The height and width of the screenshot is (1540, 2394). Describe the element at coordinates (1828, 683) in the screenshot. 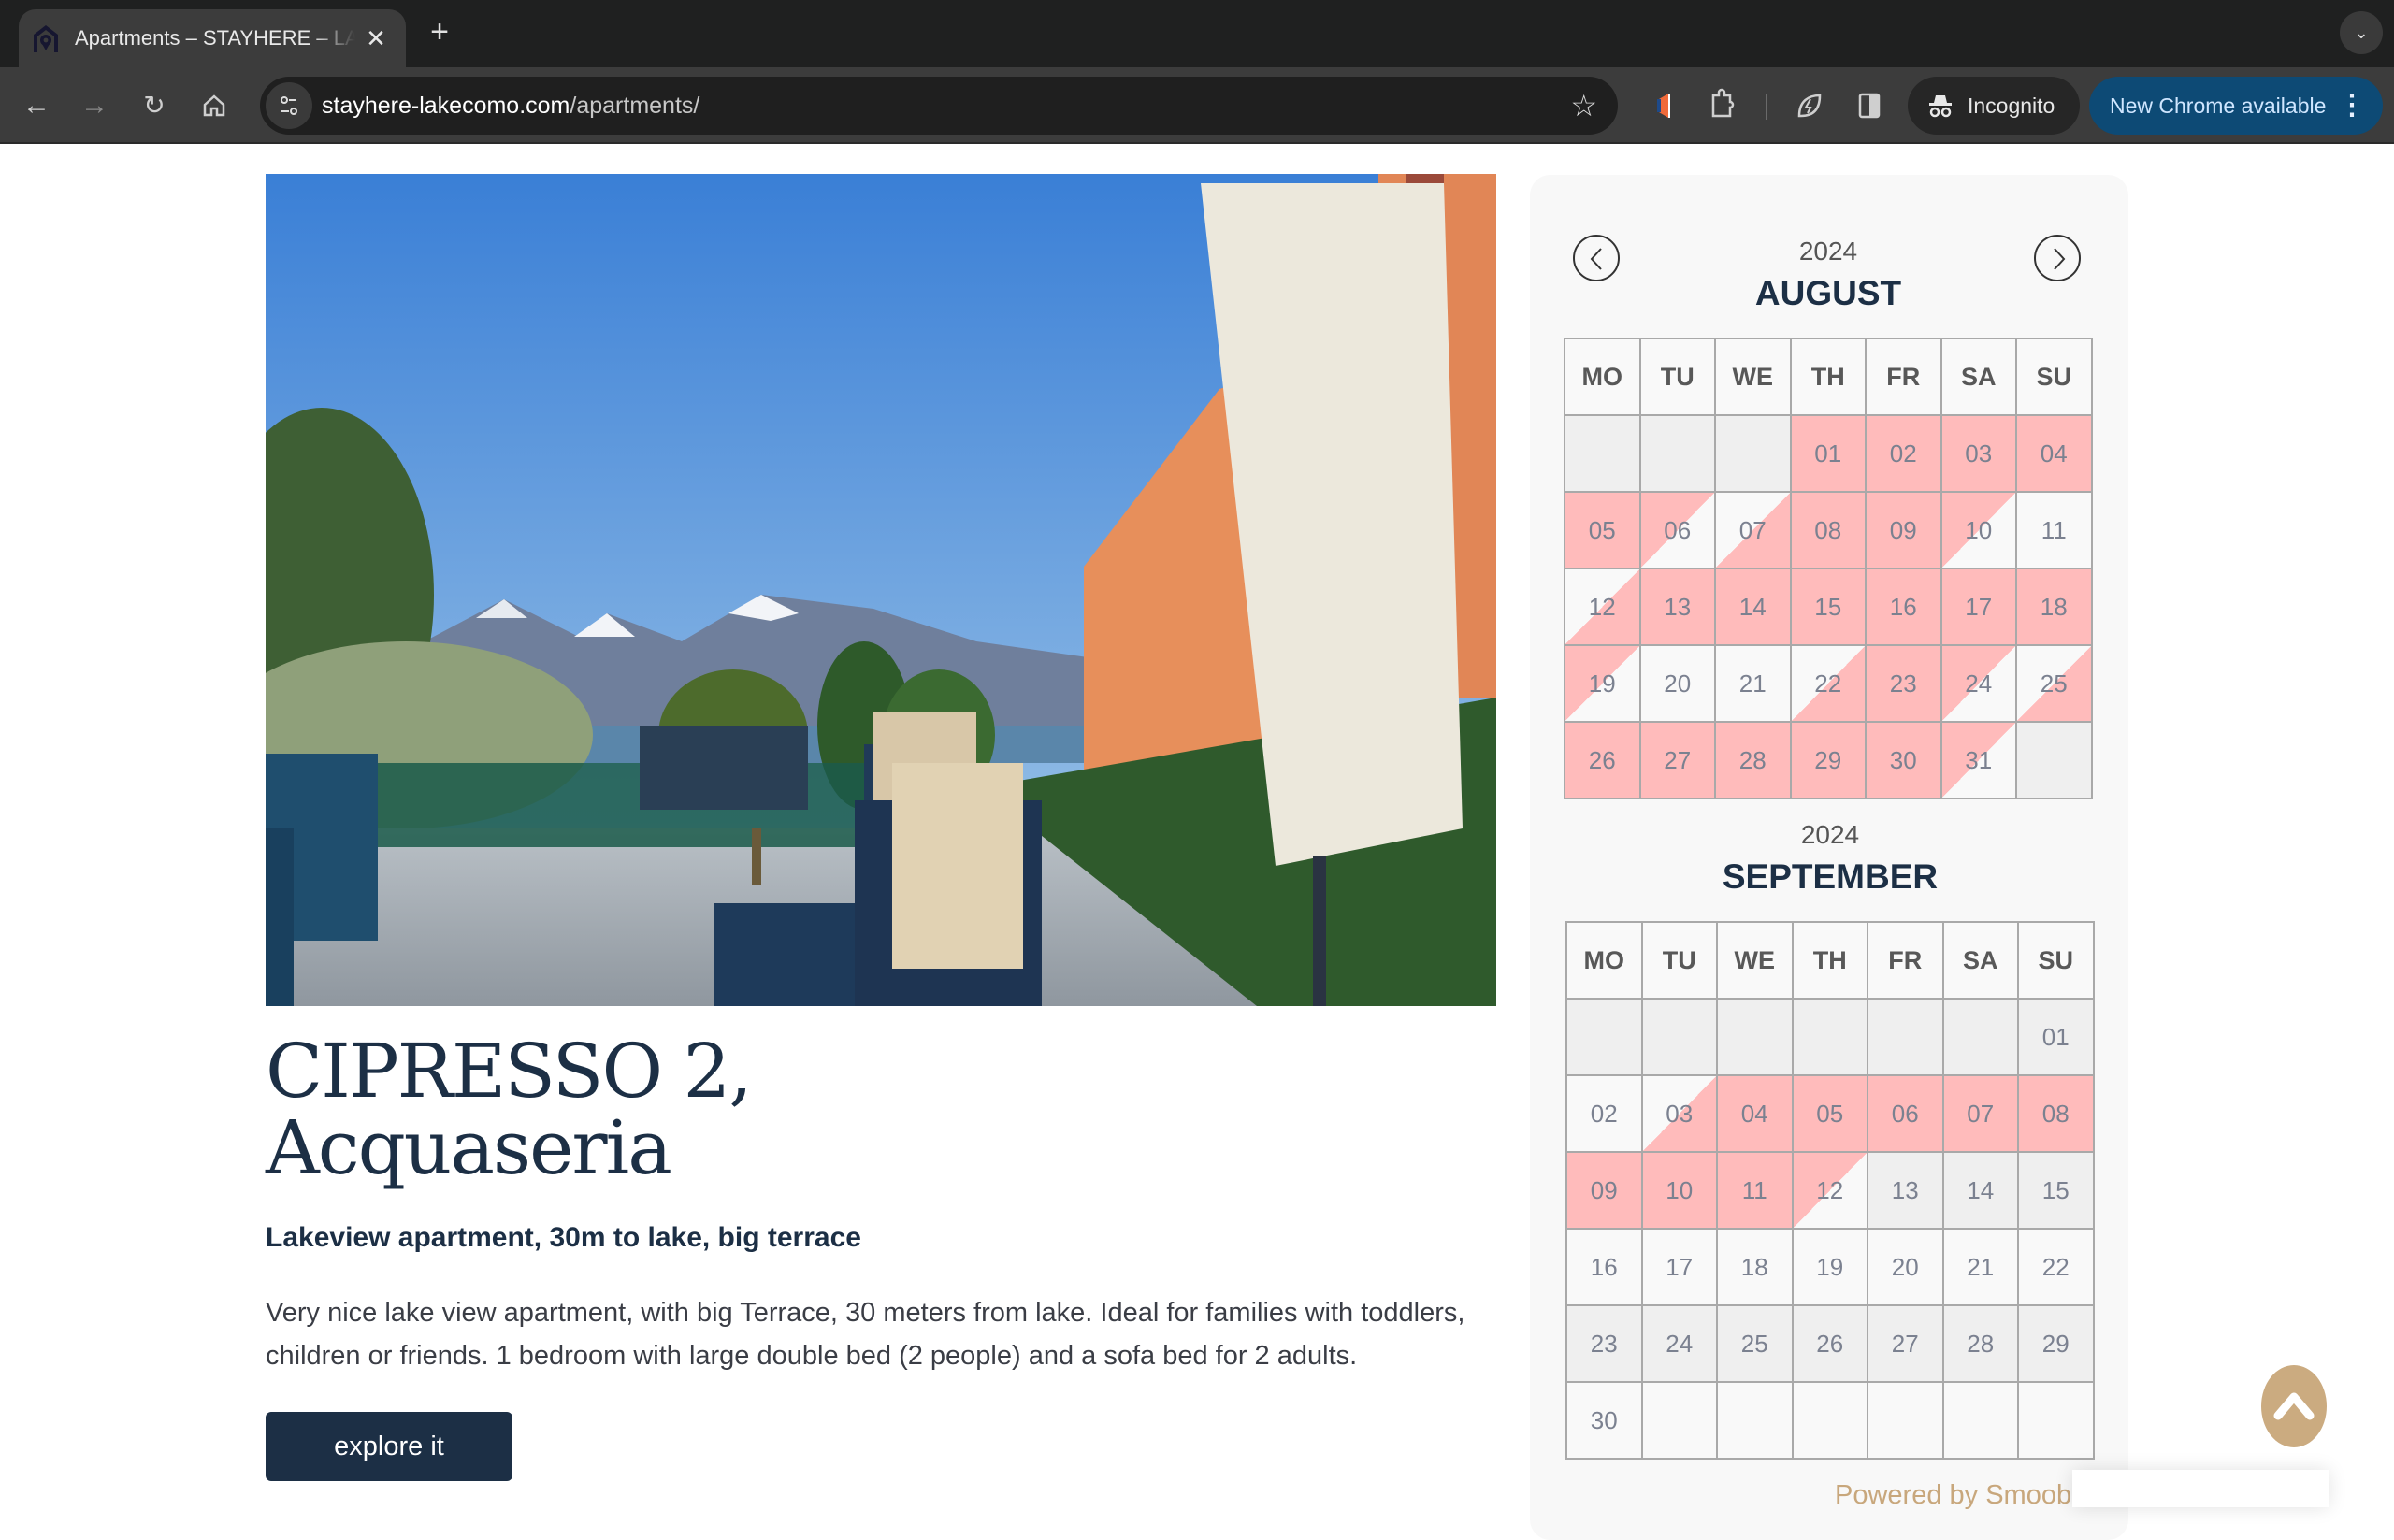

I see `calendar-day-checkin: 22` at that location.